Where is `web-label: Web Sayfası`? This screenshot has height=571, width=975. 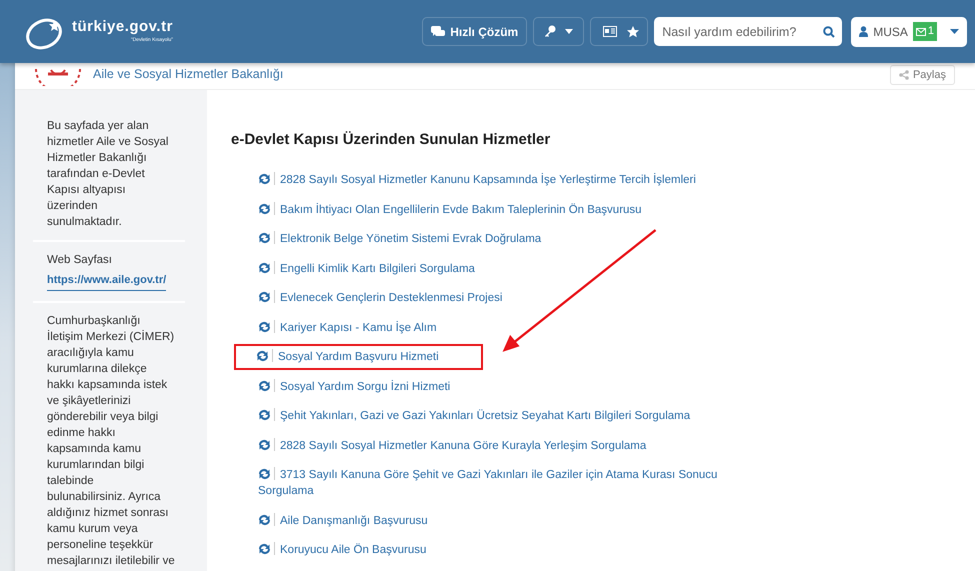 web-label: Web Sayfası is located at coordinates (80, 260).